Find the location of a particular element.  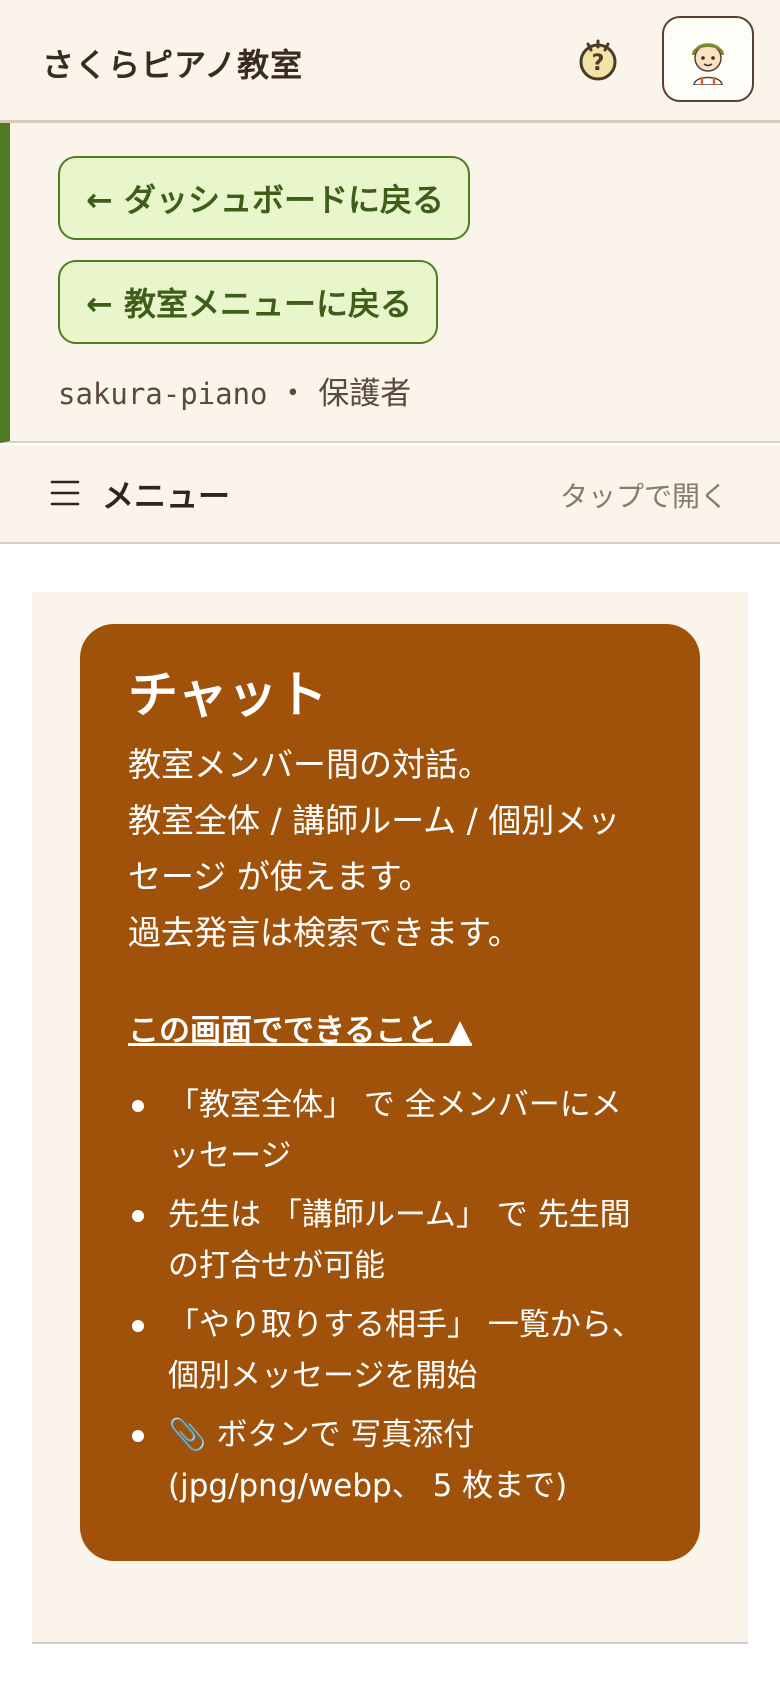

description-line: 教室全体 / 講師ルーム / 個別メッセージ が使えます。 is located at coordinates (374, 848).